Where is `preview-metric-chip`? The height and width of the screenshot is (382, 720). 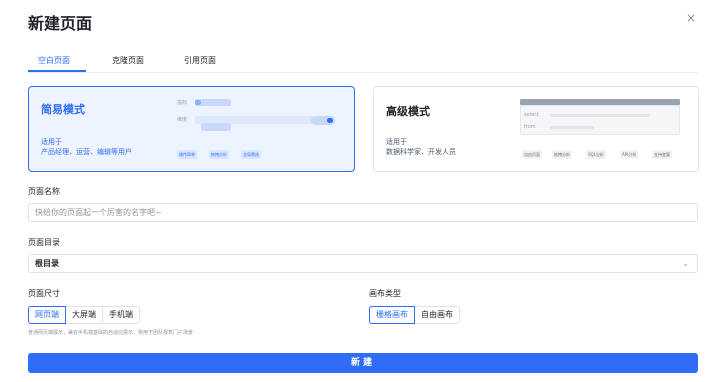 preview-metric-chip is located at coordinates (198, 102).